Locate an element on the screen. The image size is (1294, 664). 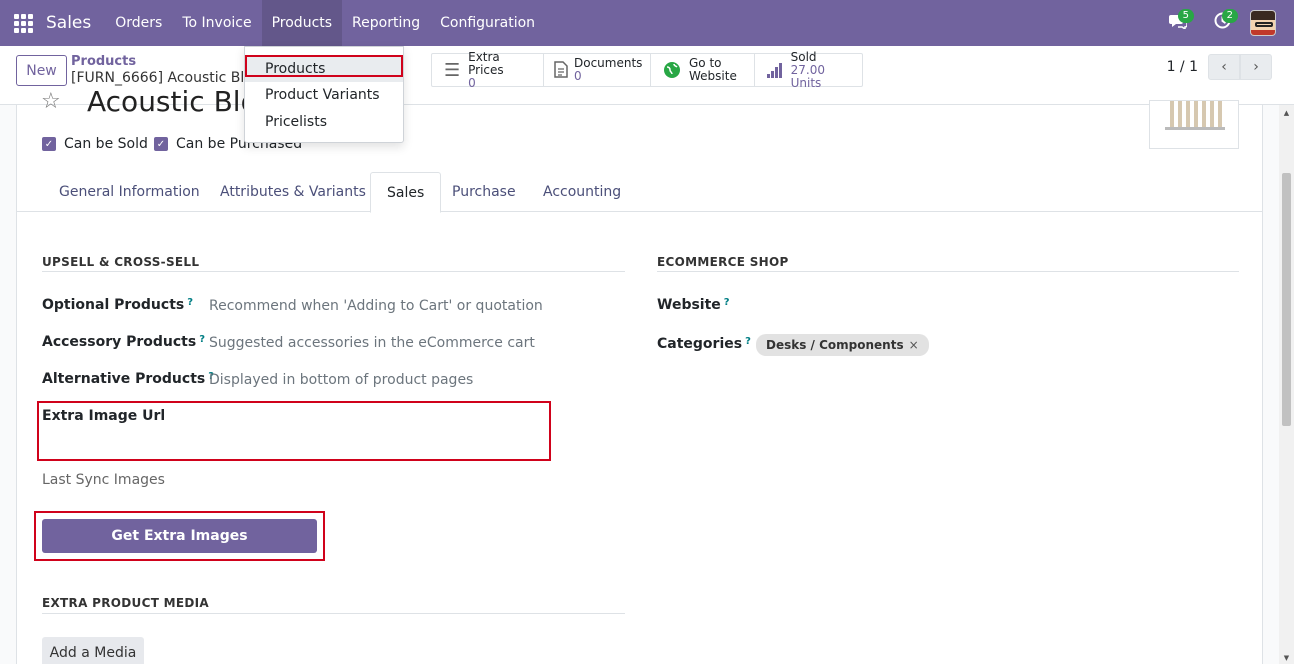
activity-button: 2 is located at coordinates (1222, 23).